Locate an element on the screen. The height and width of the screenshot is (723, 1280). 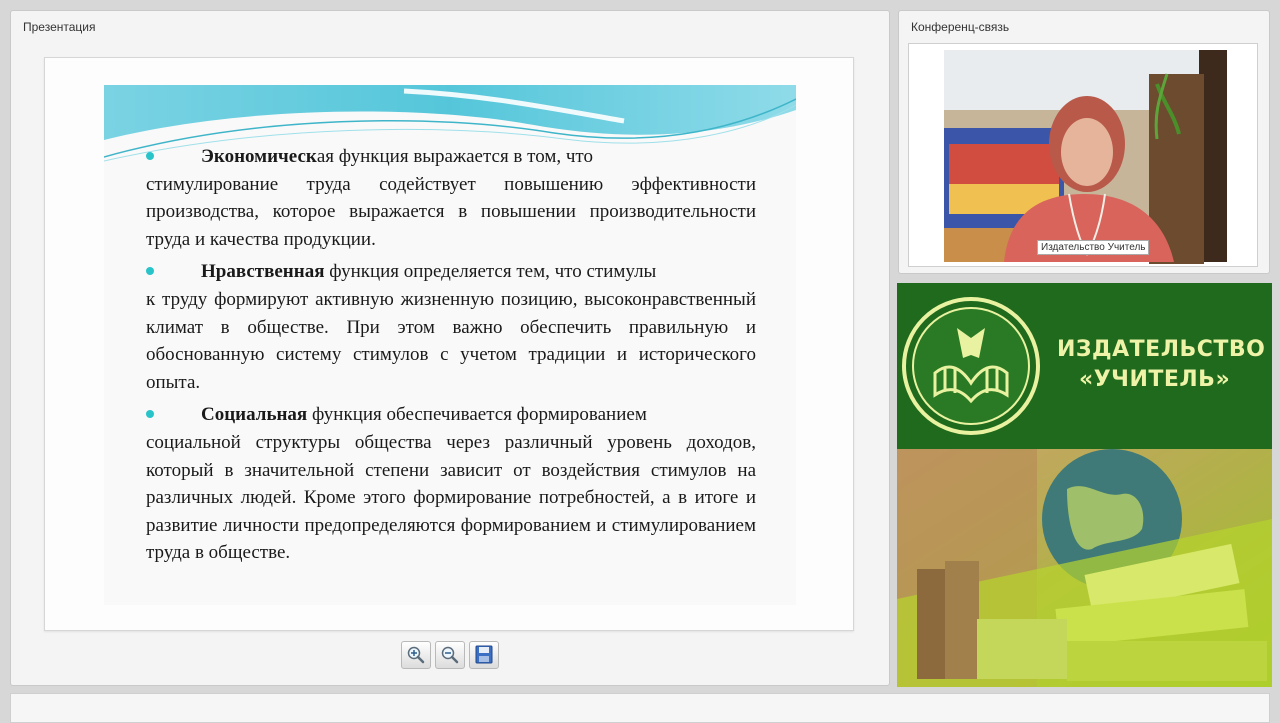
magnifier-plus-icon is located at coordinates (416, 655).